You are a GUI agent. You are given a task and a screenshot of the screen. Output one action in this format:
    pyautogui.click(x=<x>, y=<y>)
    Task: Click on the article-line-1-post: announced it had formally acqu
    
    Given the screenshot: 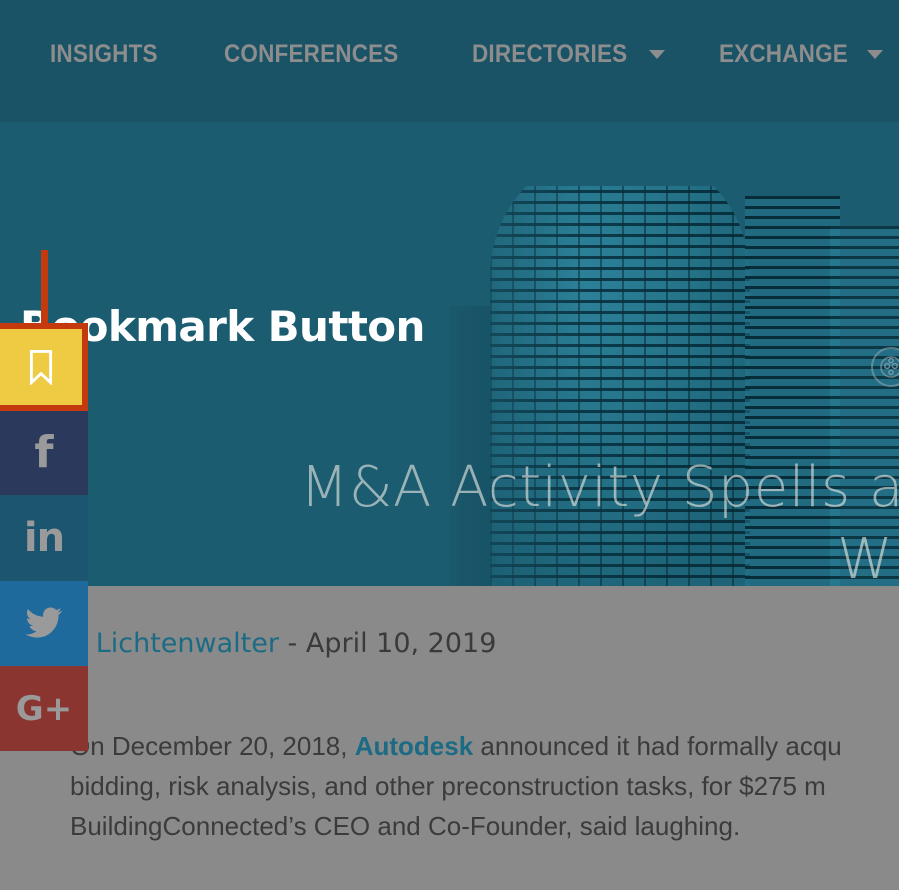 What is the action you would take?
    pyautogui.click(x=657, y=746)
    